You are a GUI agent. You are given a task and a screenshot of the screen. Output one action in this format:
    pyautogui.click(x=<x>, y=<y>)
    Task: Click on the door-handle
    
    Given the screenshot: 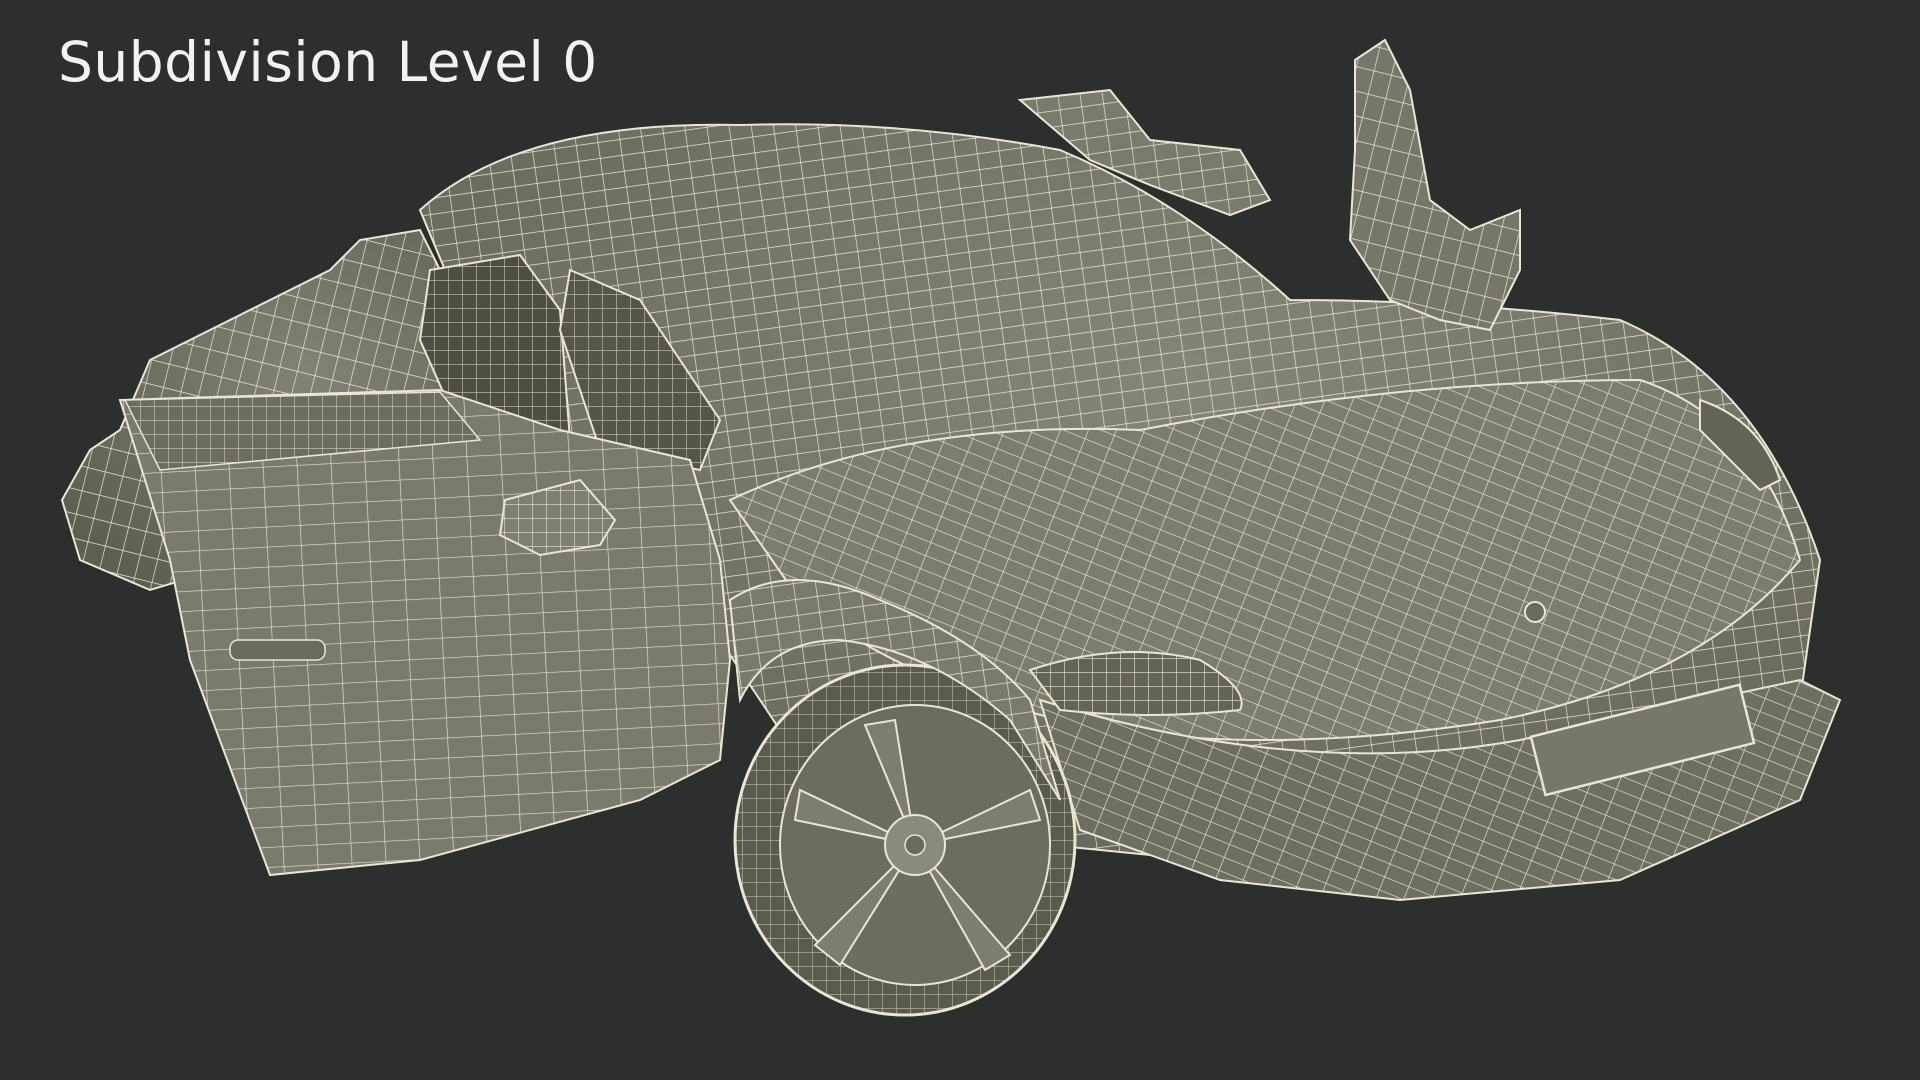 What is the action you would take?
    pyautogui.click(x=277, y=650)
    